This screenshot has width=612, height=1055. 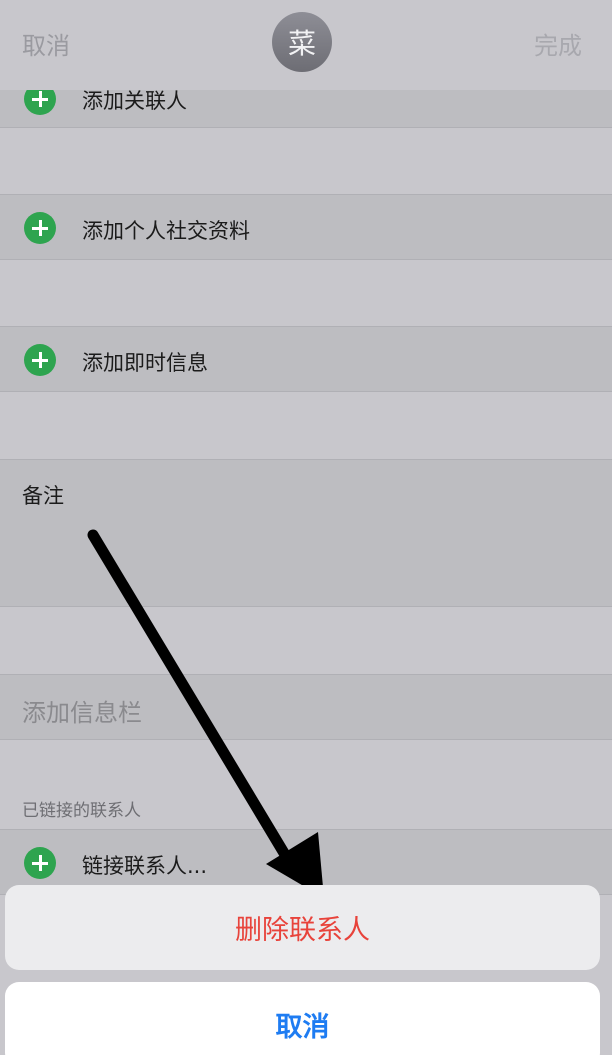 I want to click on action-sheet-cancel-button: 取消, so click(x=302, y=1018).